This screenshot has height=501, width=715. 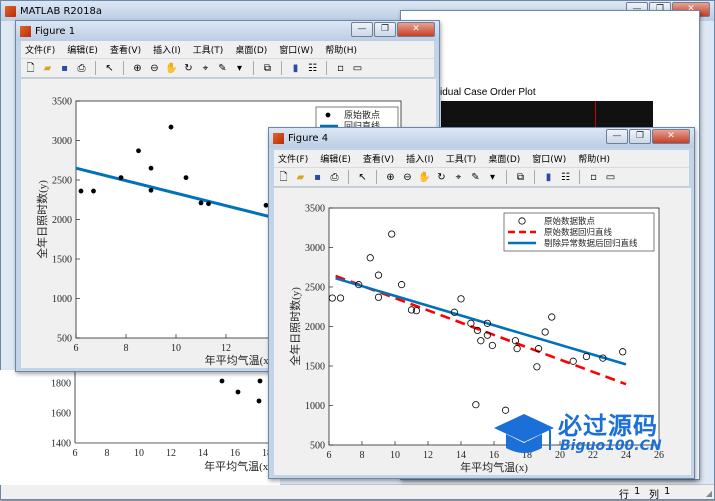 What do you see at coordinates (76, 348) in the screenshot?
I see `x-tick-label: 6` at bounding box center [76, 348].